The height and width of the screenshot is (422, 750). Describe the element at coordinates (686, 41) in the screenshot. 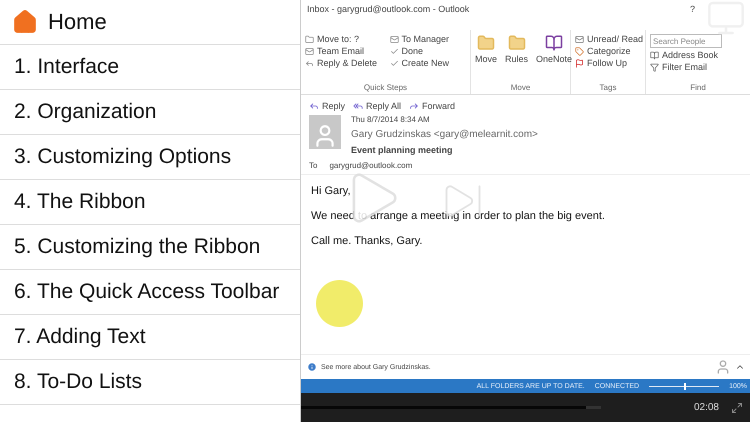

I see `search-field: Search People` at that location.